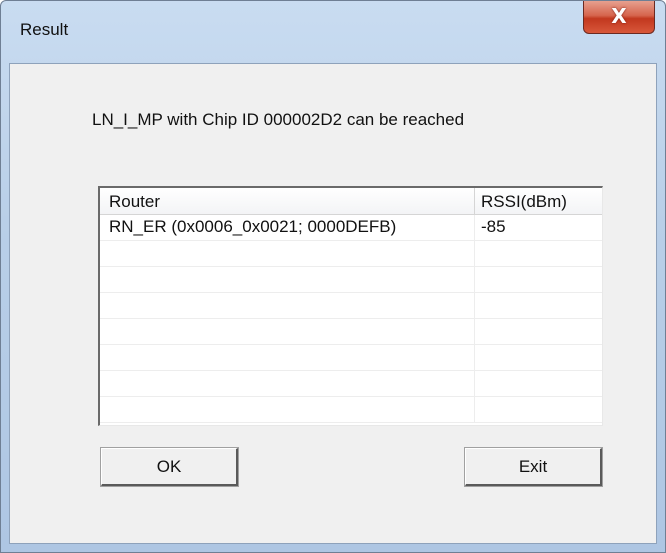 The height and width of the screenshot is (553, 666). I want to click on router-cell: RN_ER (0x0006_0x0021; 0000DEFB), so click(287, 228).